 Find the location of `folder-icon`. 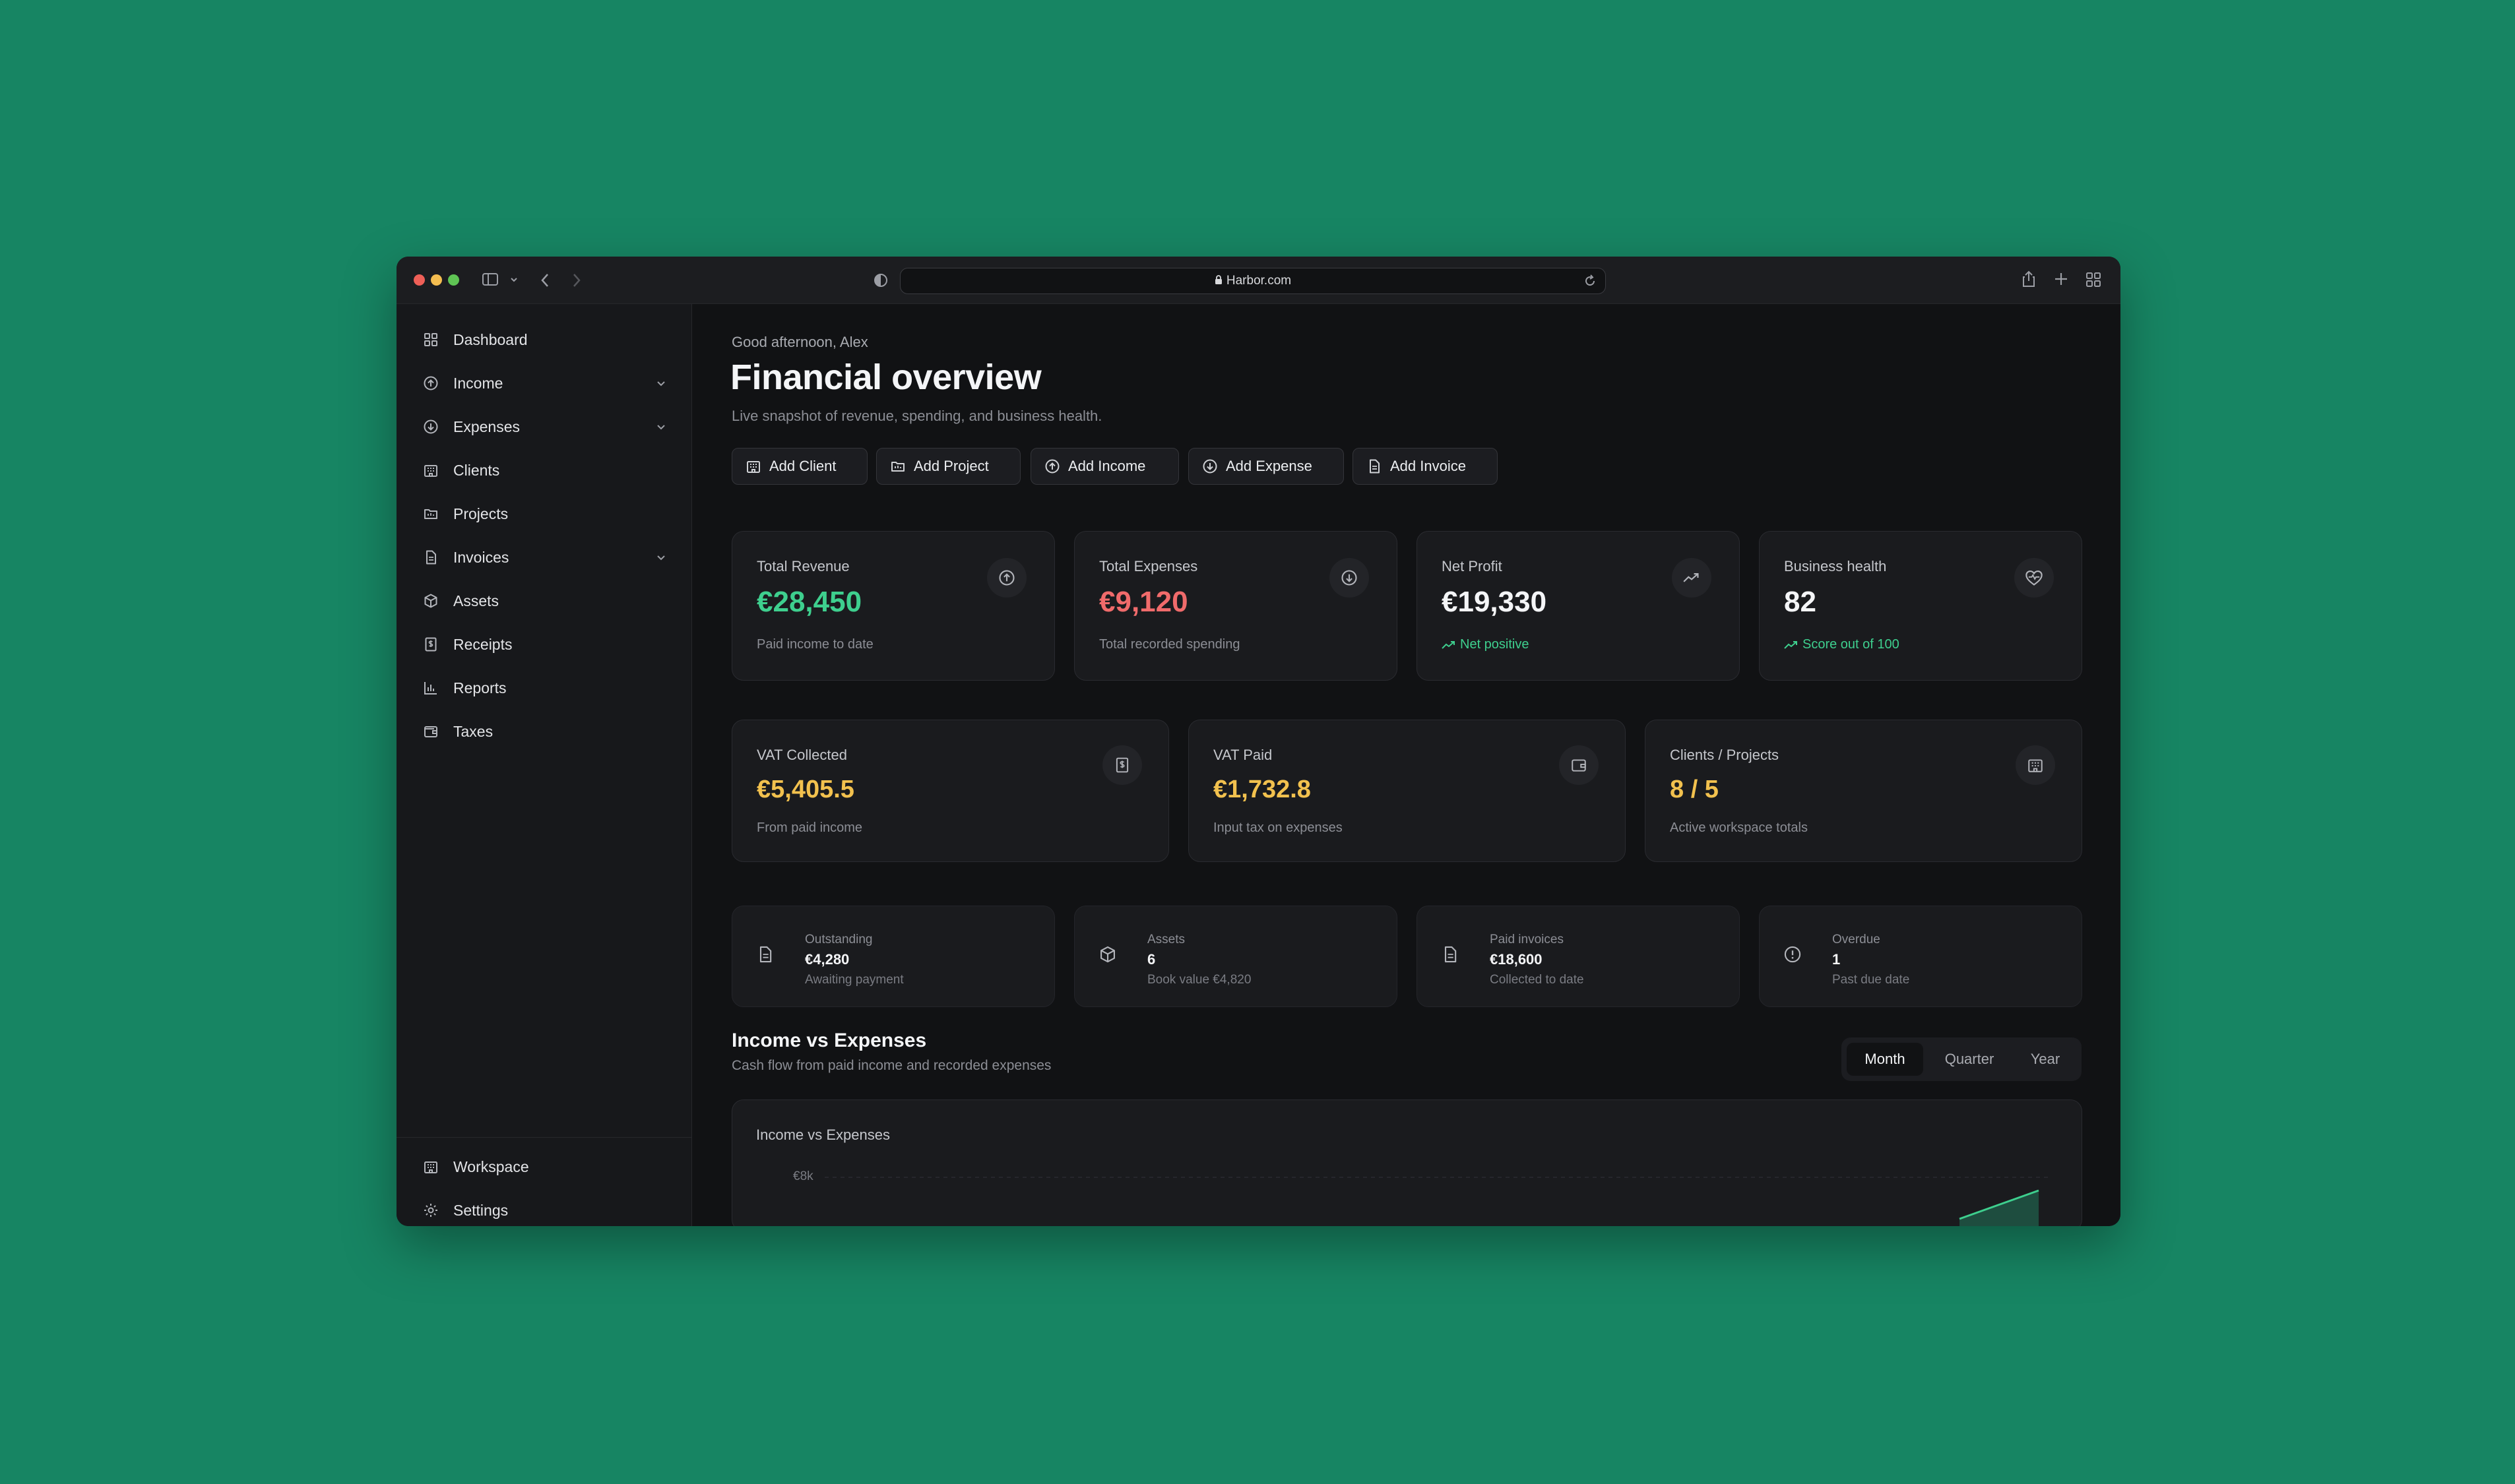

folder-icon is located at coordinates (431, 514).